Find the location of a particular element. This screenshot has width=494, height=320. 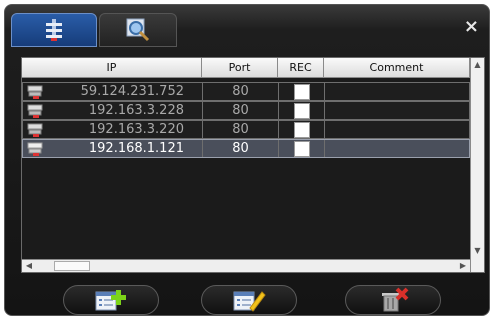

delete-device-button is located at coordinates (393, 300).